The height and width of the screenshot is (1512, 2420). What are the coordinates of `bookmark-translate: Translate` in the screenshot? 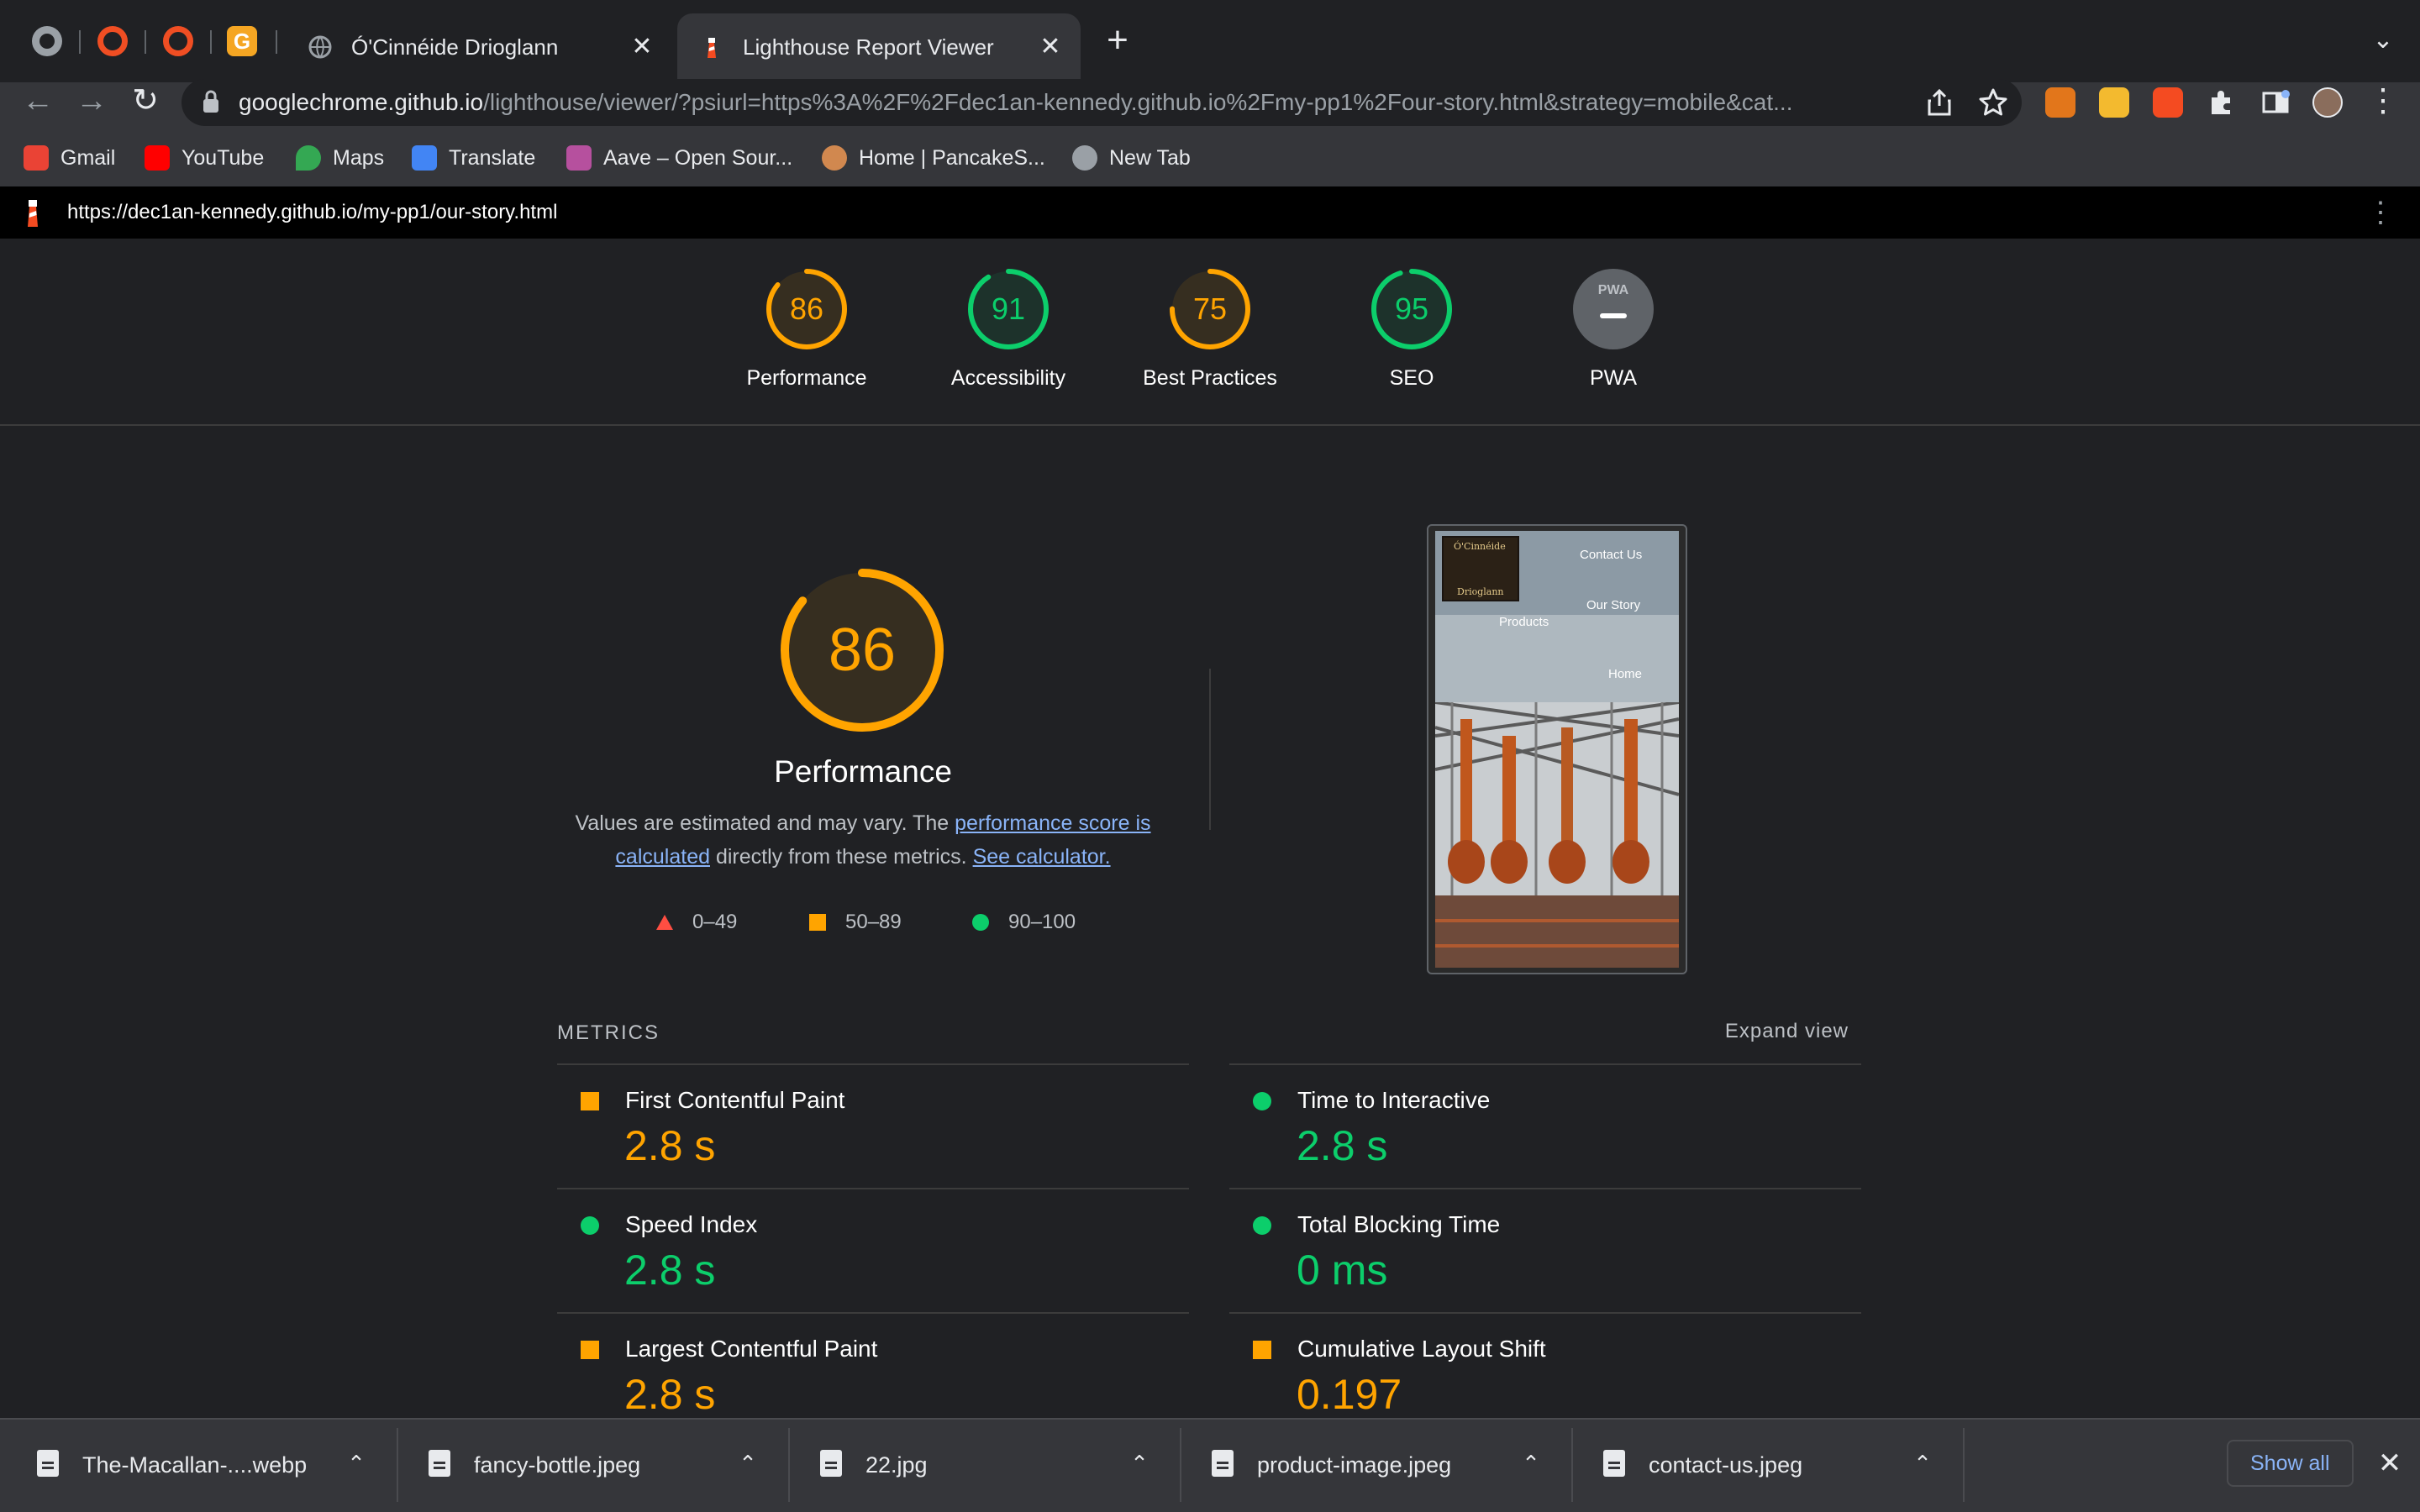 It's located at (473, 158).